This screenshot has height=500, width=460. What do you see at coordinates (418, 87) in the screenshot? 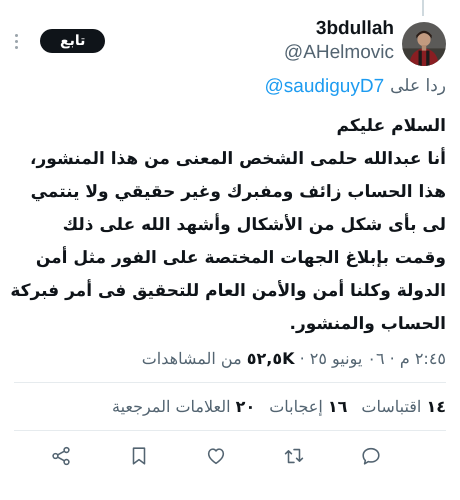
I see `reply-label: ردا على` at bounding box center [418, 87].